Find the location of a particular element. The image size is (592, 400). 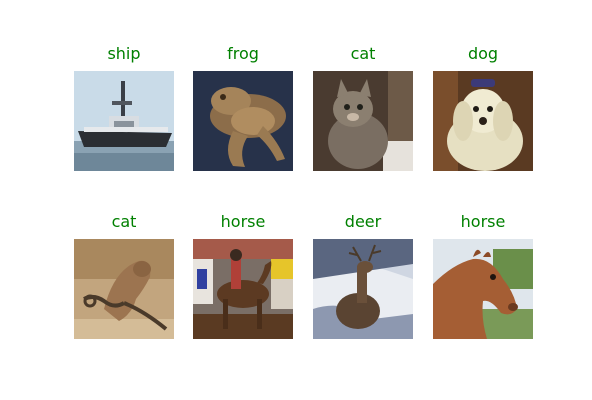

deer-photo is located at coordinates (363, 289).